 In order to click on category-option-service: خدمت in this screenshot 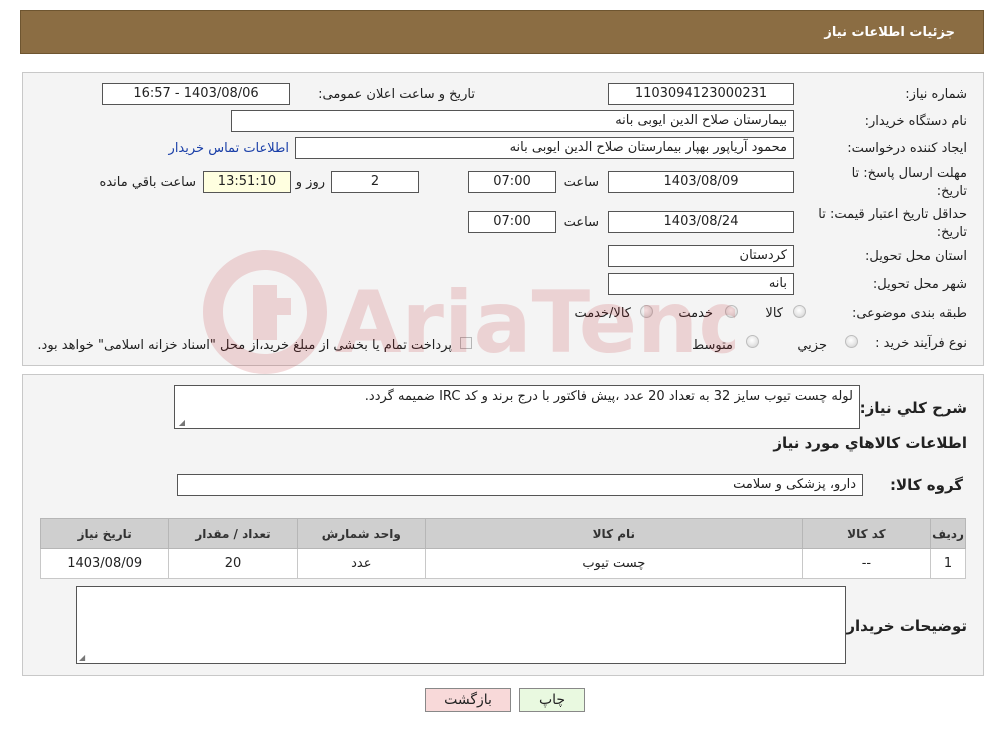, I will do `click(695, 313)`.